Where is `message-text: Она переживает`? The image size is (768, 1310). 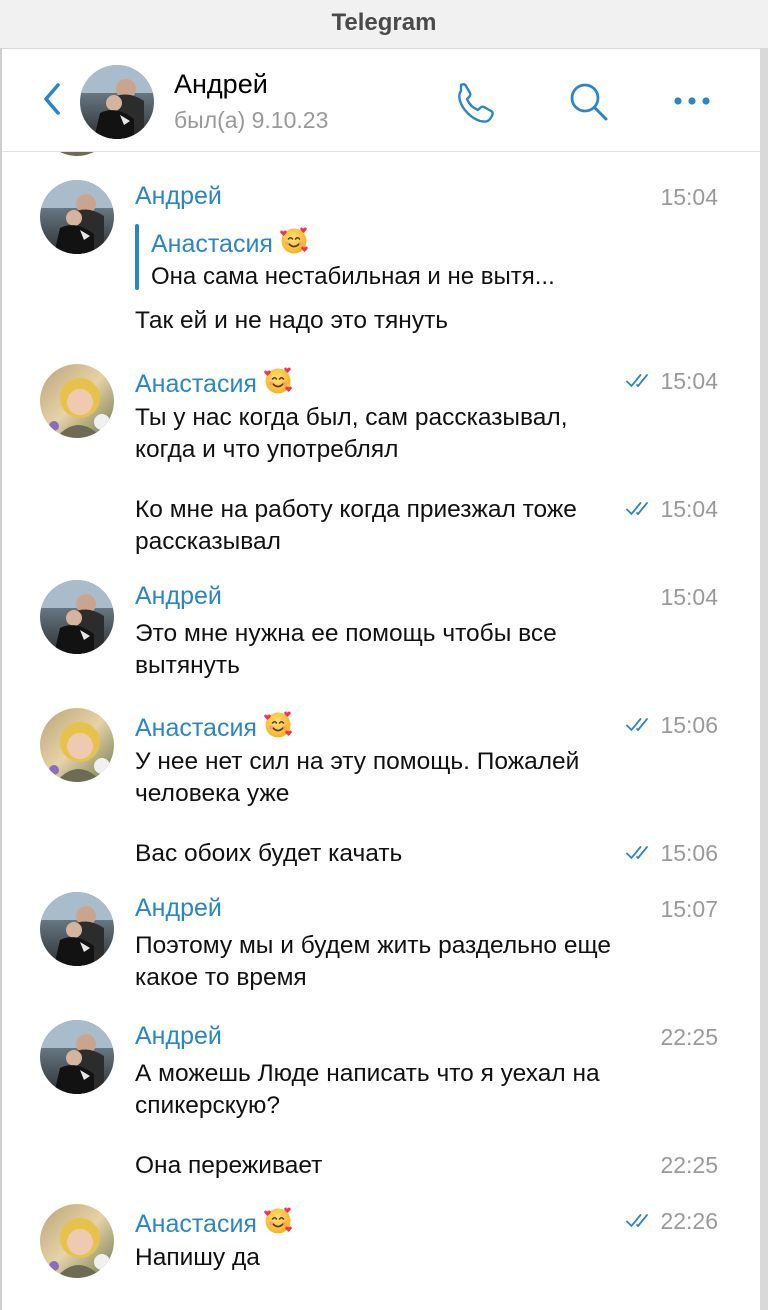 message-text: Она переживает is located at coordinates (229, 1165).